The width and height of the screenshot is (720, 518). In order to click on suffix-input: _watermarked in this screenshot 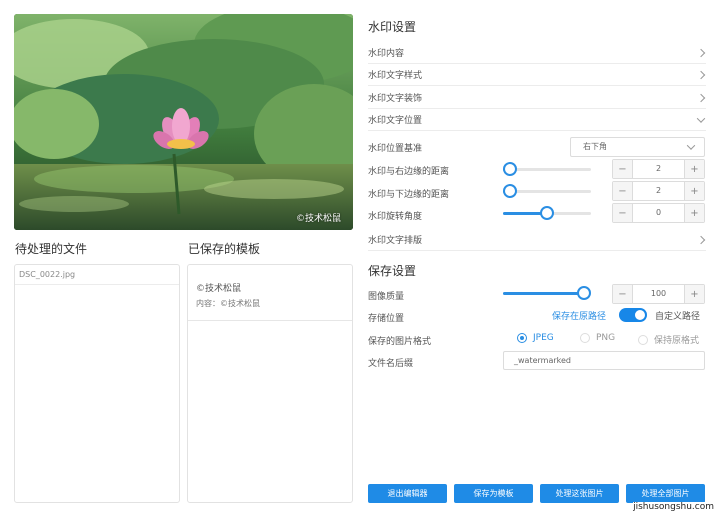, I will do `click(604, 360)`.